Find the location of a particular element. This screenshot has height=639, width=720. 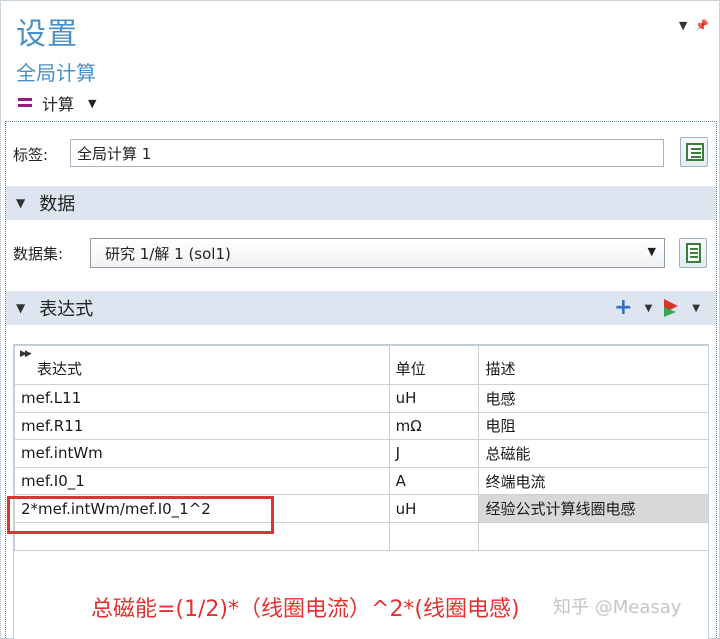

desc-cell: 终端电流 is located at coordinates (593, 481).